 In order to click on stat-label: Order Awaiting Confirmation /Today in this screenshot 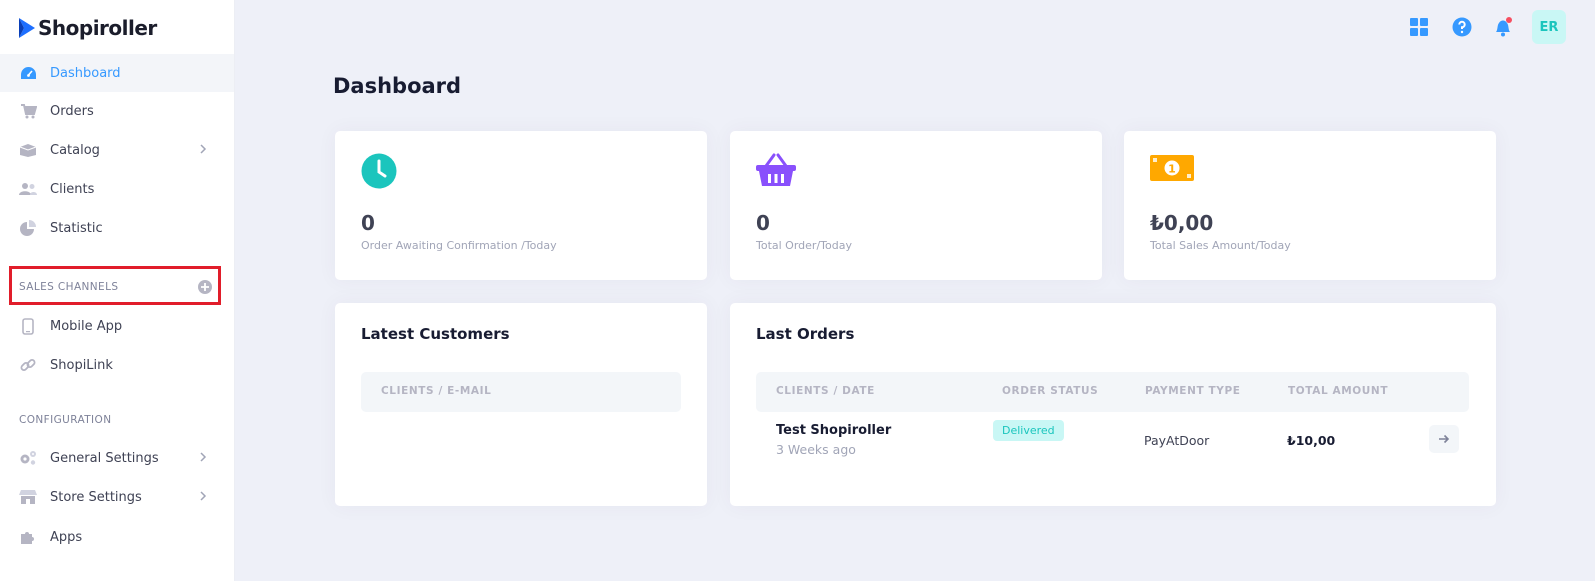, I will do `click(459, 245)`.